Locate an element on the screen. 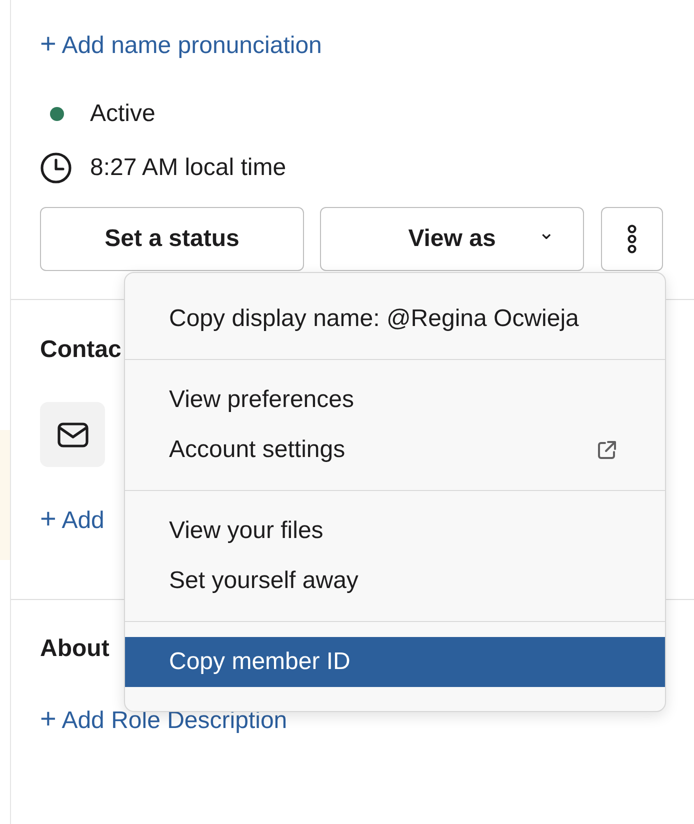 Image resolution: width=694 pixels, height=824 pixels. more-icon is located at coordinates (632, 239).